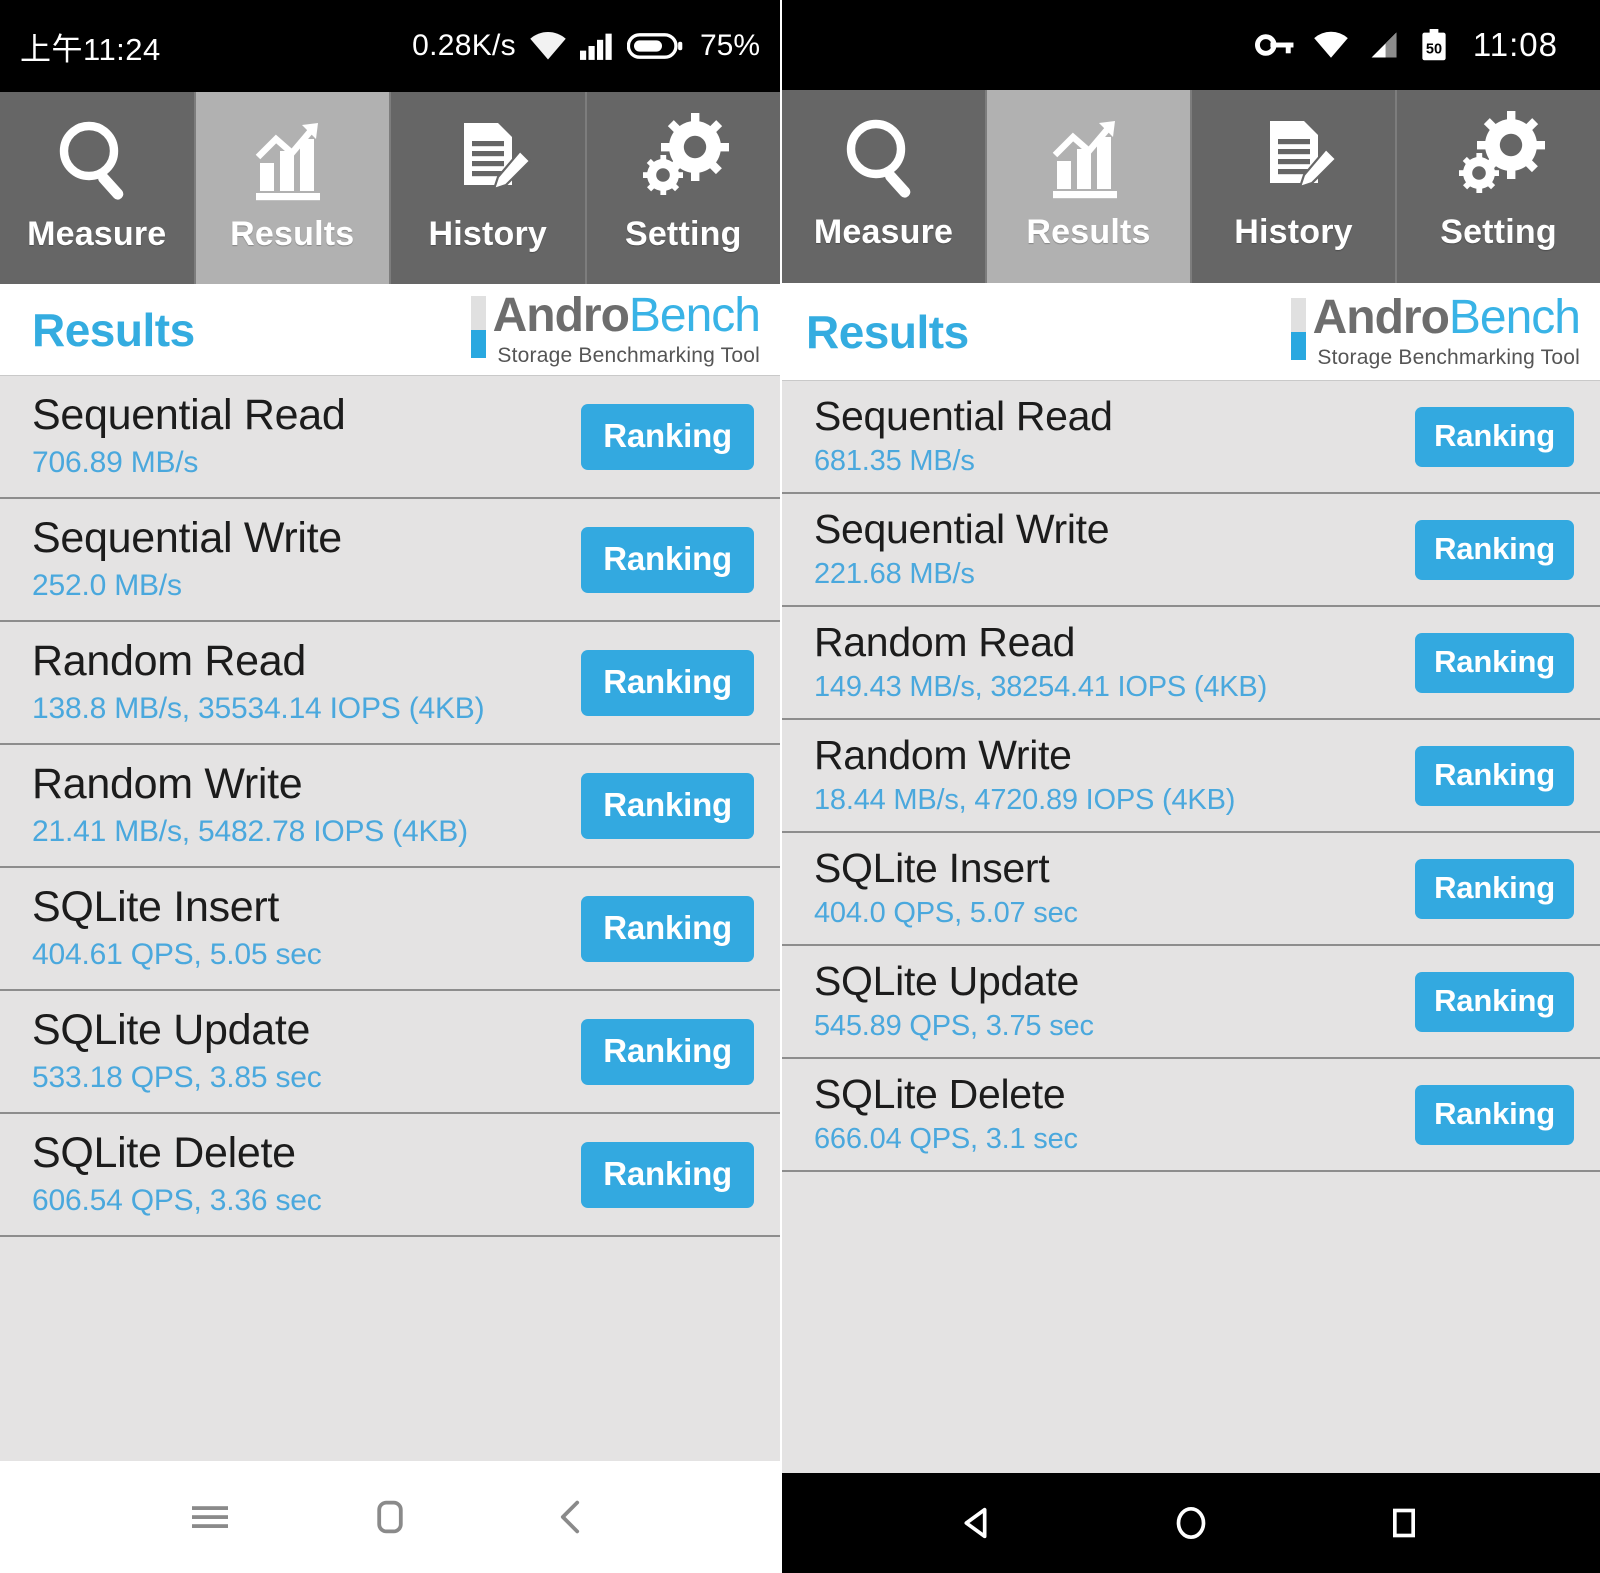  I want to click on benchmark-name: SQLite Delete, so click(164, 1152).